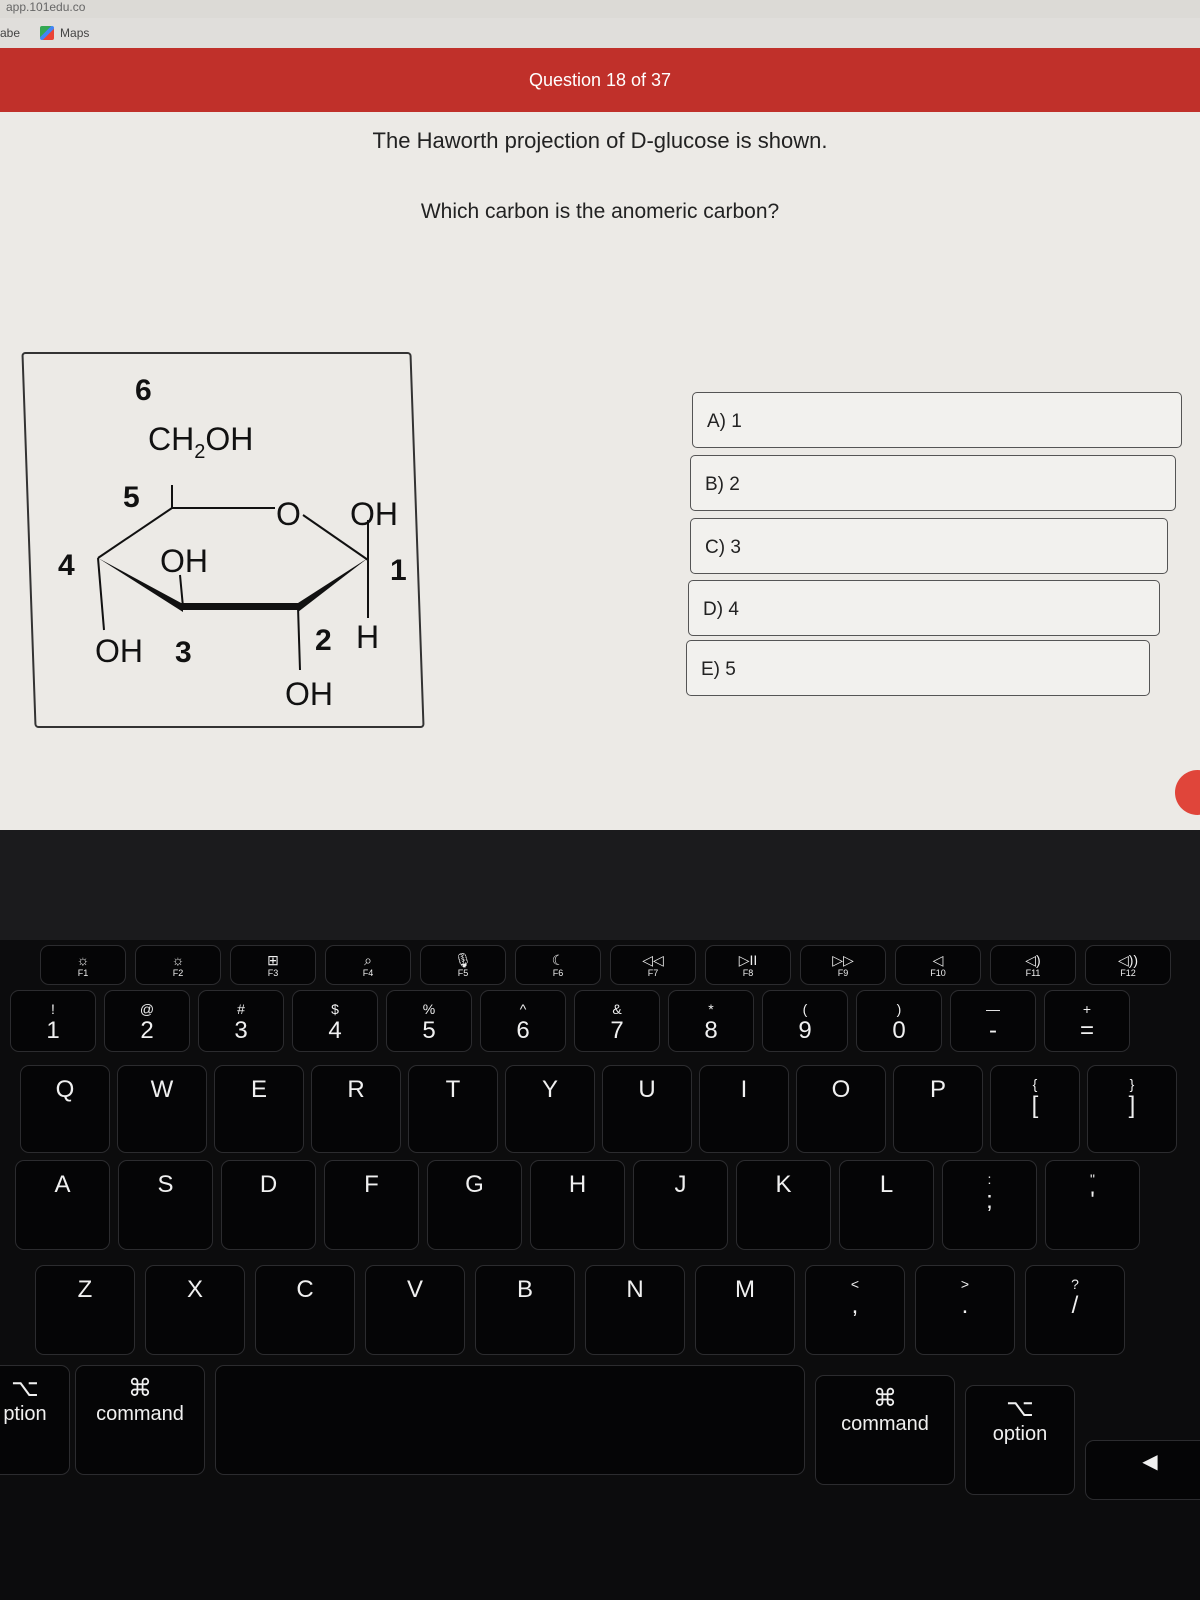  I want to click on key-row2-6: J, so click(680, 1205).